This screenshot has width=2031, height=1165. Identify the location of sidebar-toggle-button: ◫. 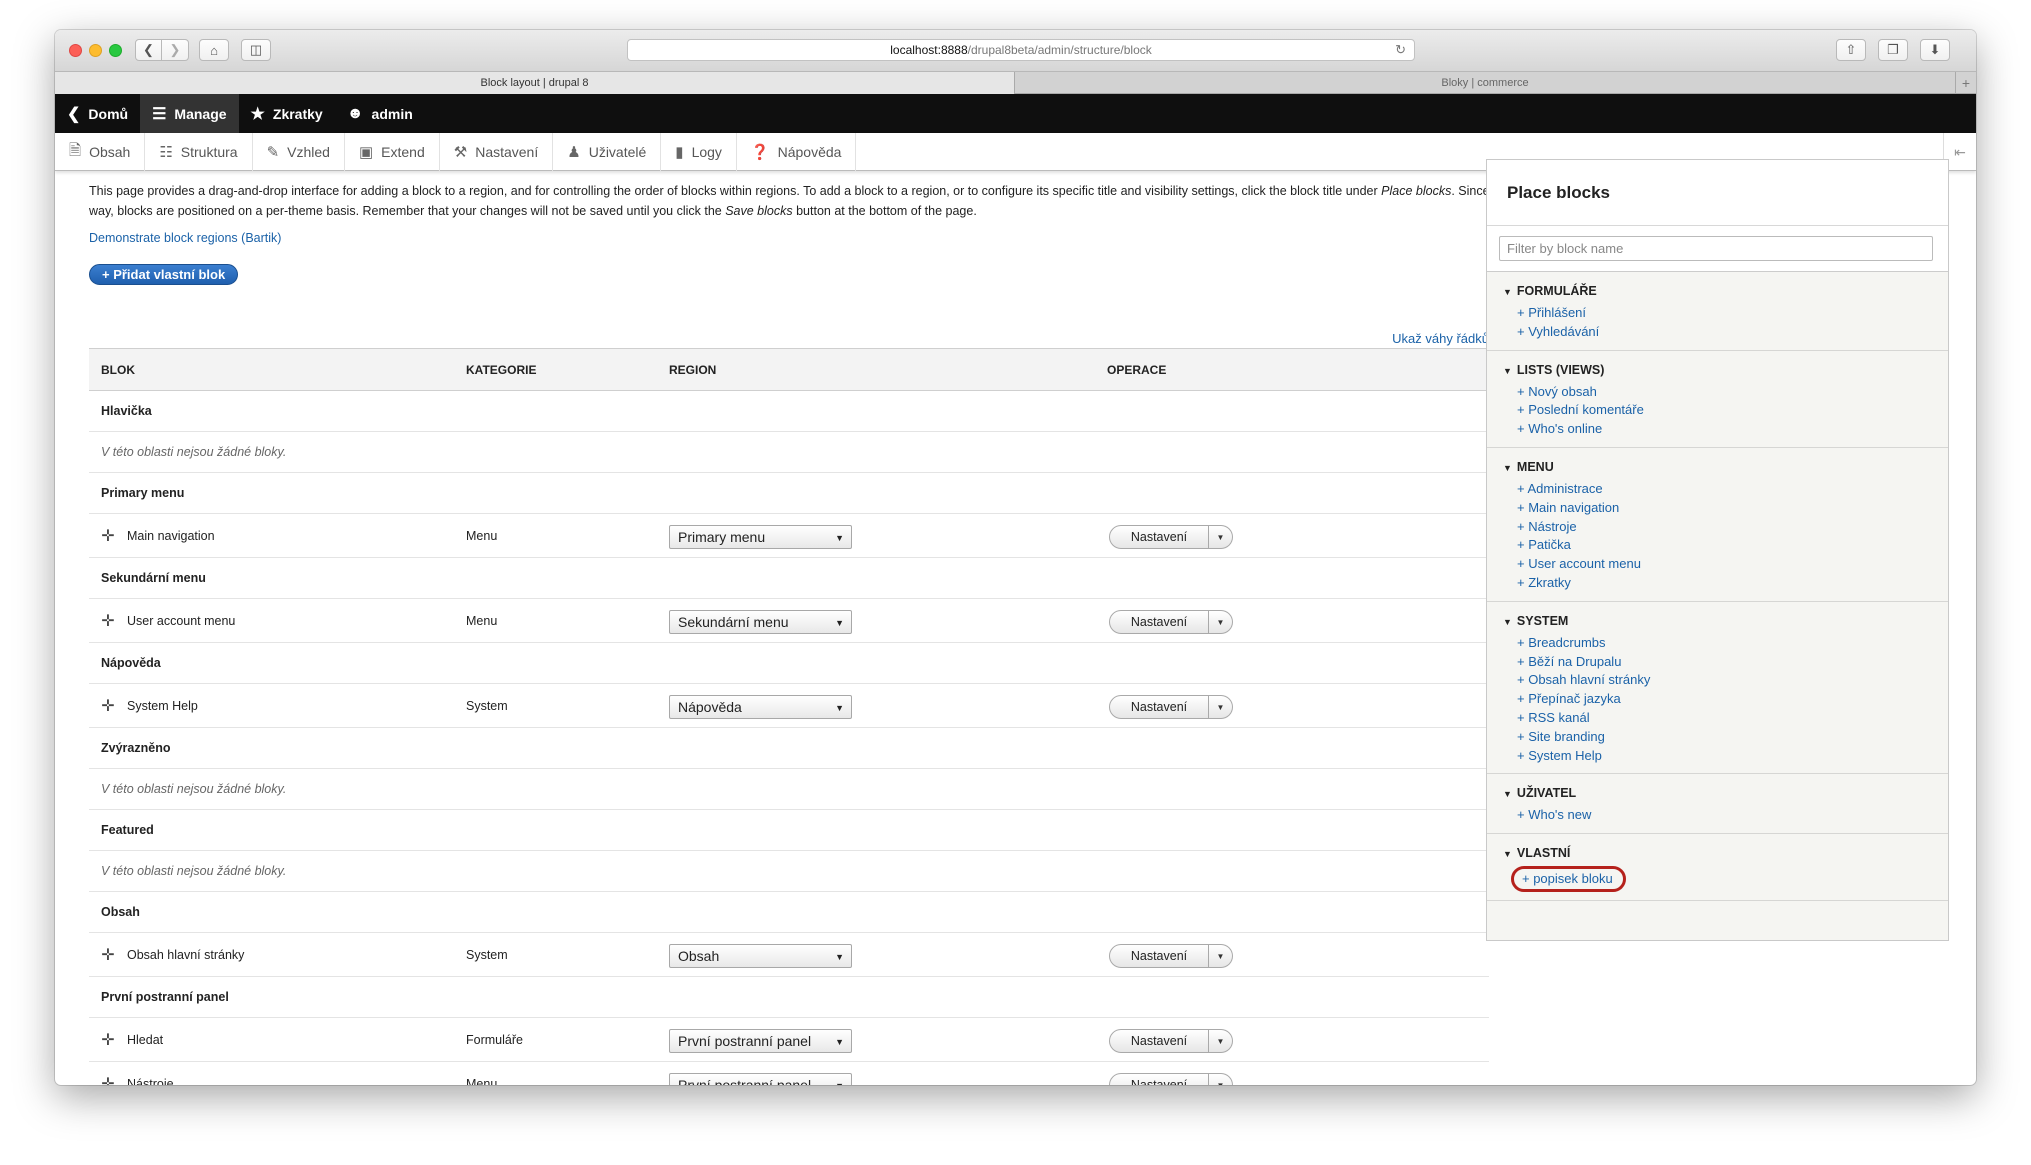
(256, 50).